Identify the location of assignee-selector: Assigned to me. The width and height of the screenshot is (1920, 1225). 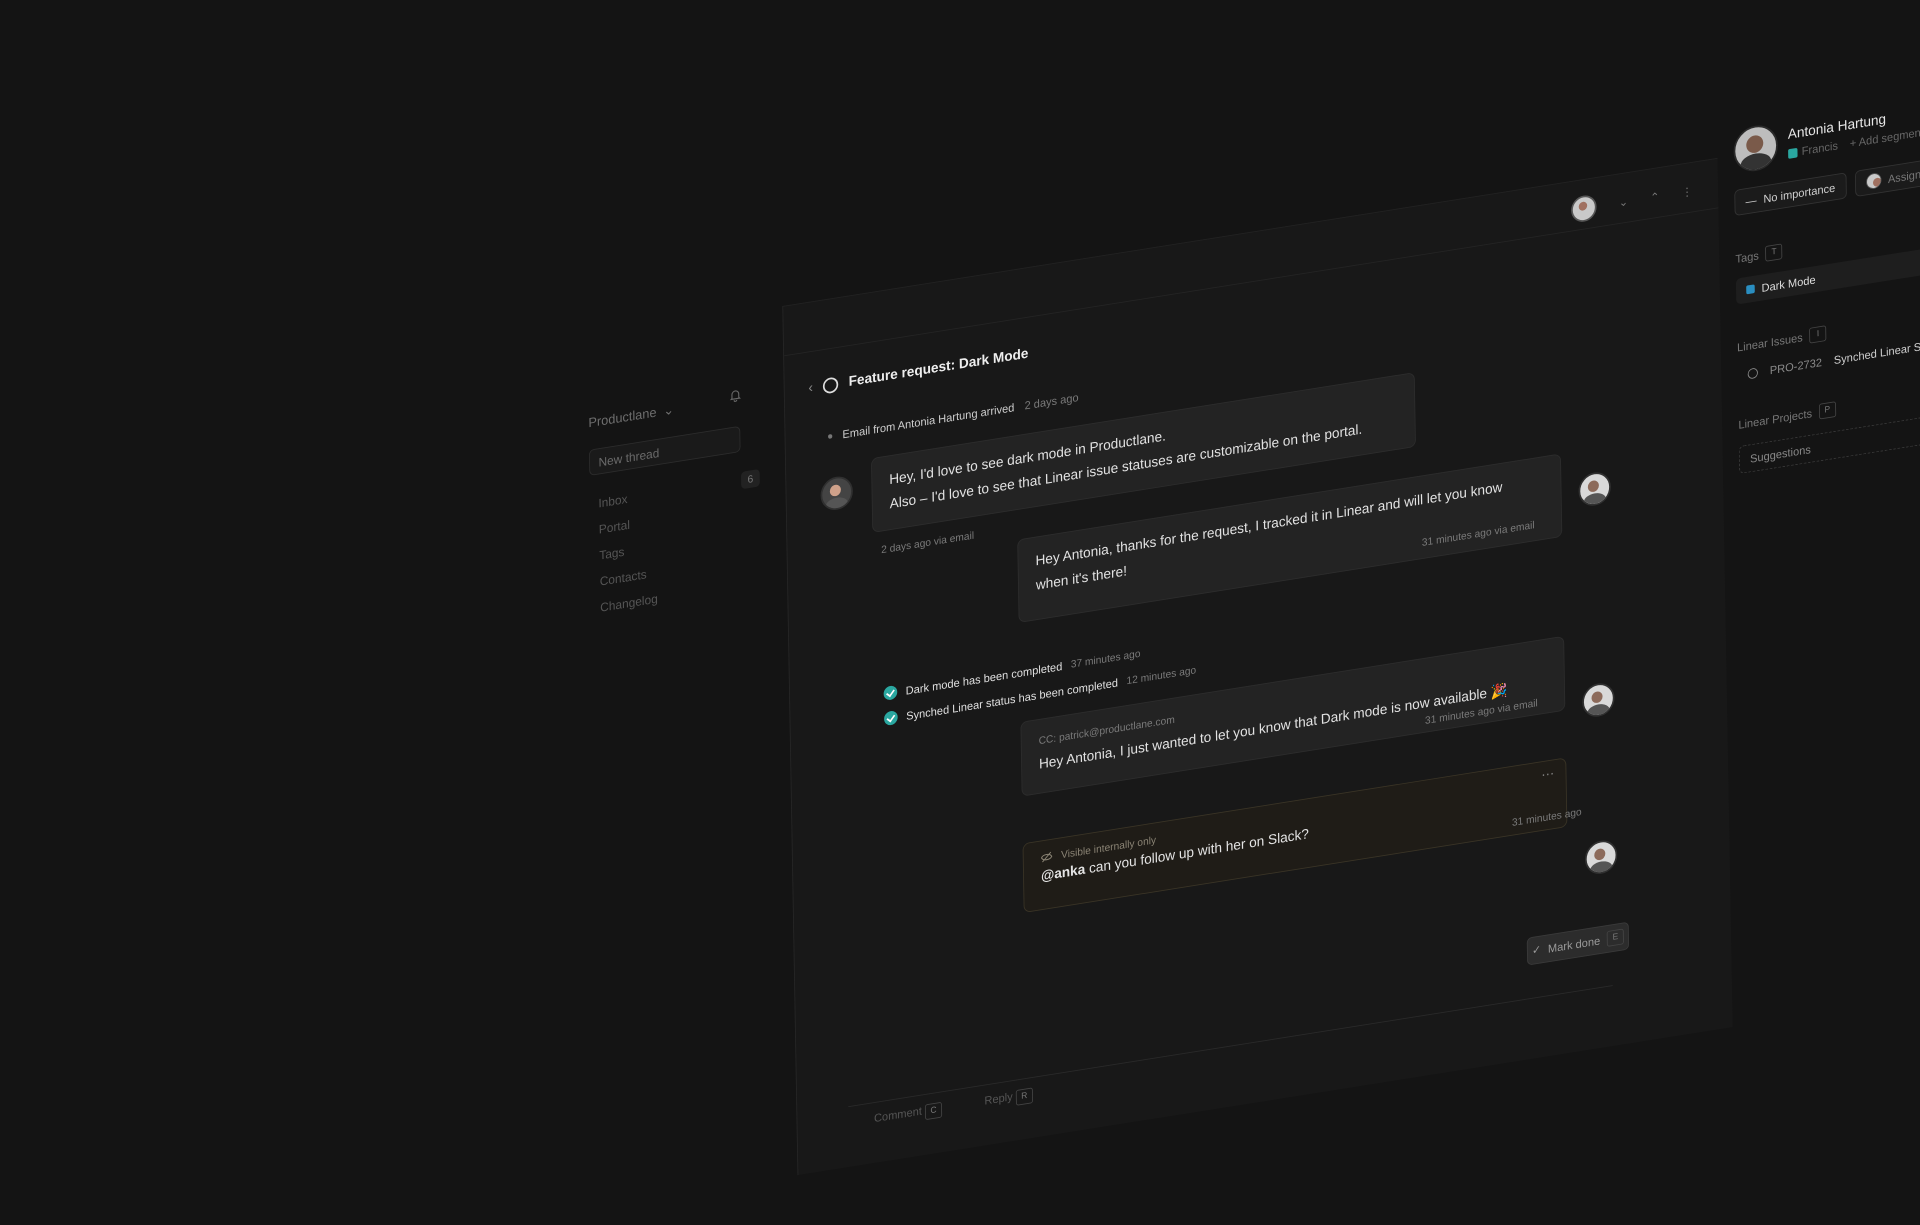
(1887, 174).